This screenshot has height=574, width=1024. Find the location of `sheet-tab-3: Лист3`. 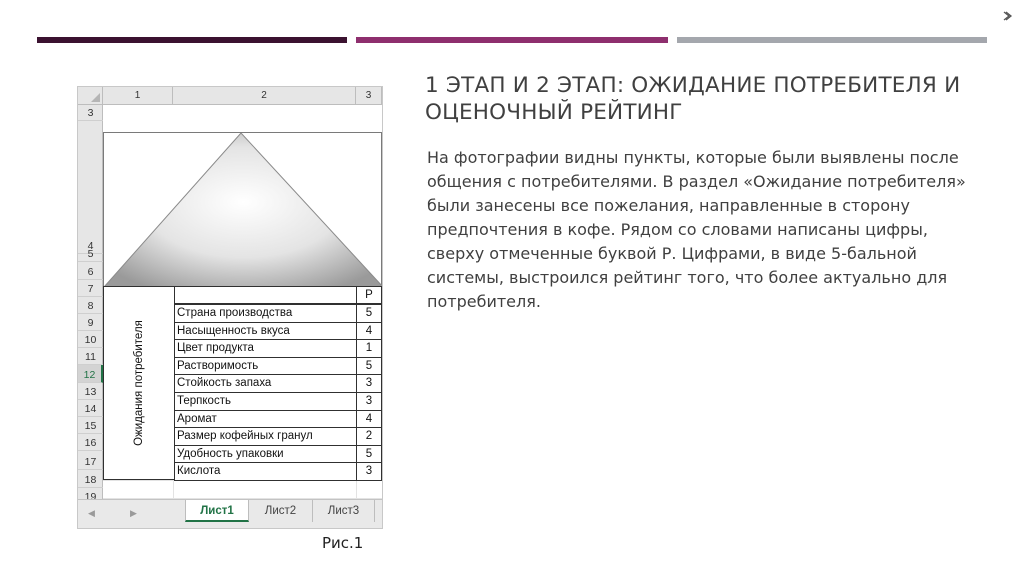

sheet-tab-3: Лист3 is located at coordinates (344, 511).